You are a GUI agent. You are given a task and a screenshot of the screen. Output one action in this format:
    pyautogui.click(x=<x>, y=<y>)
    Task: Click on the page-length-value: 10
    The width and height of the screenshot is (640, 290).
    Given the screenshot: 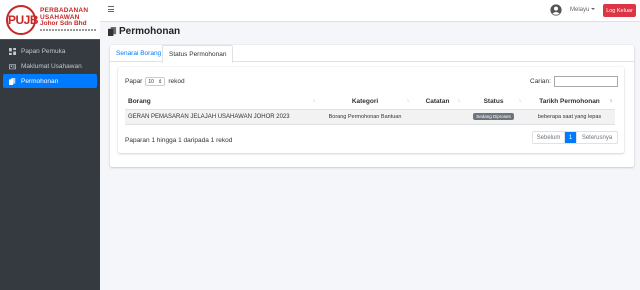 What is the action you would take?
    pyautogui.click(x=151, y=81)
    